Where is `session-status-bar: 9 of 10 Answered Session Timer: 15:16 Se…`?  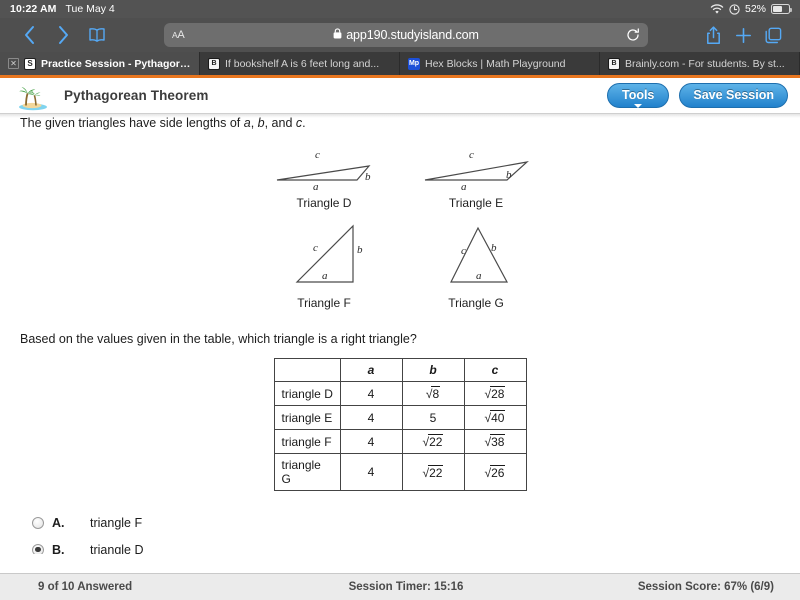 session-status-bar: 9 of 10 Answered Session Timer: 15:16 Se… is located at coordinates (400, 586).